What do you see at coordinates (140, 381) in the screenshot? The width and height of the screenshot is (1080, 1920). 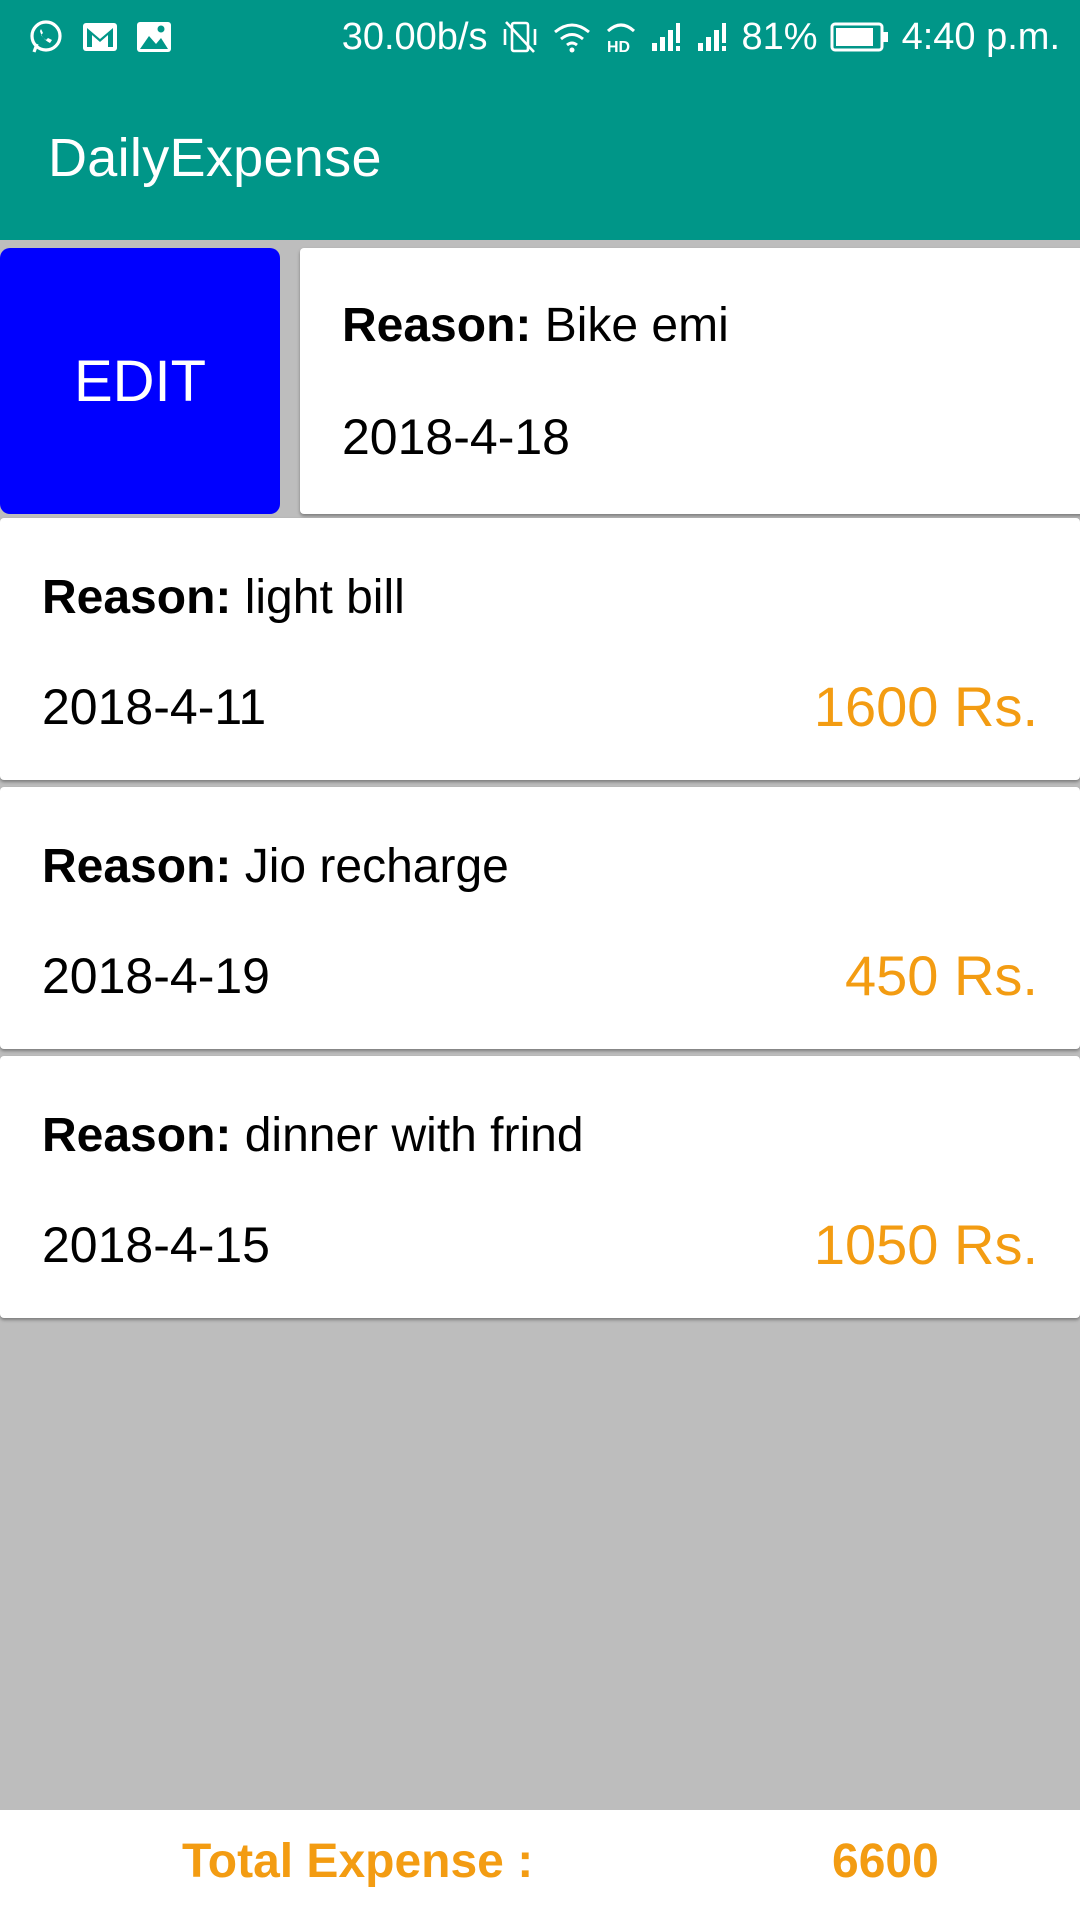 I see `edit-button: EDIT` at bounding box center [140, 381].